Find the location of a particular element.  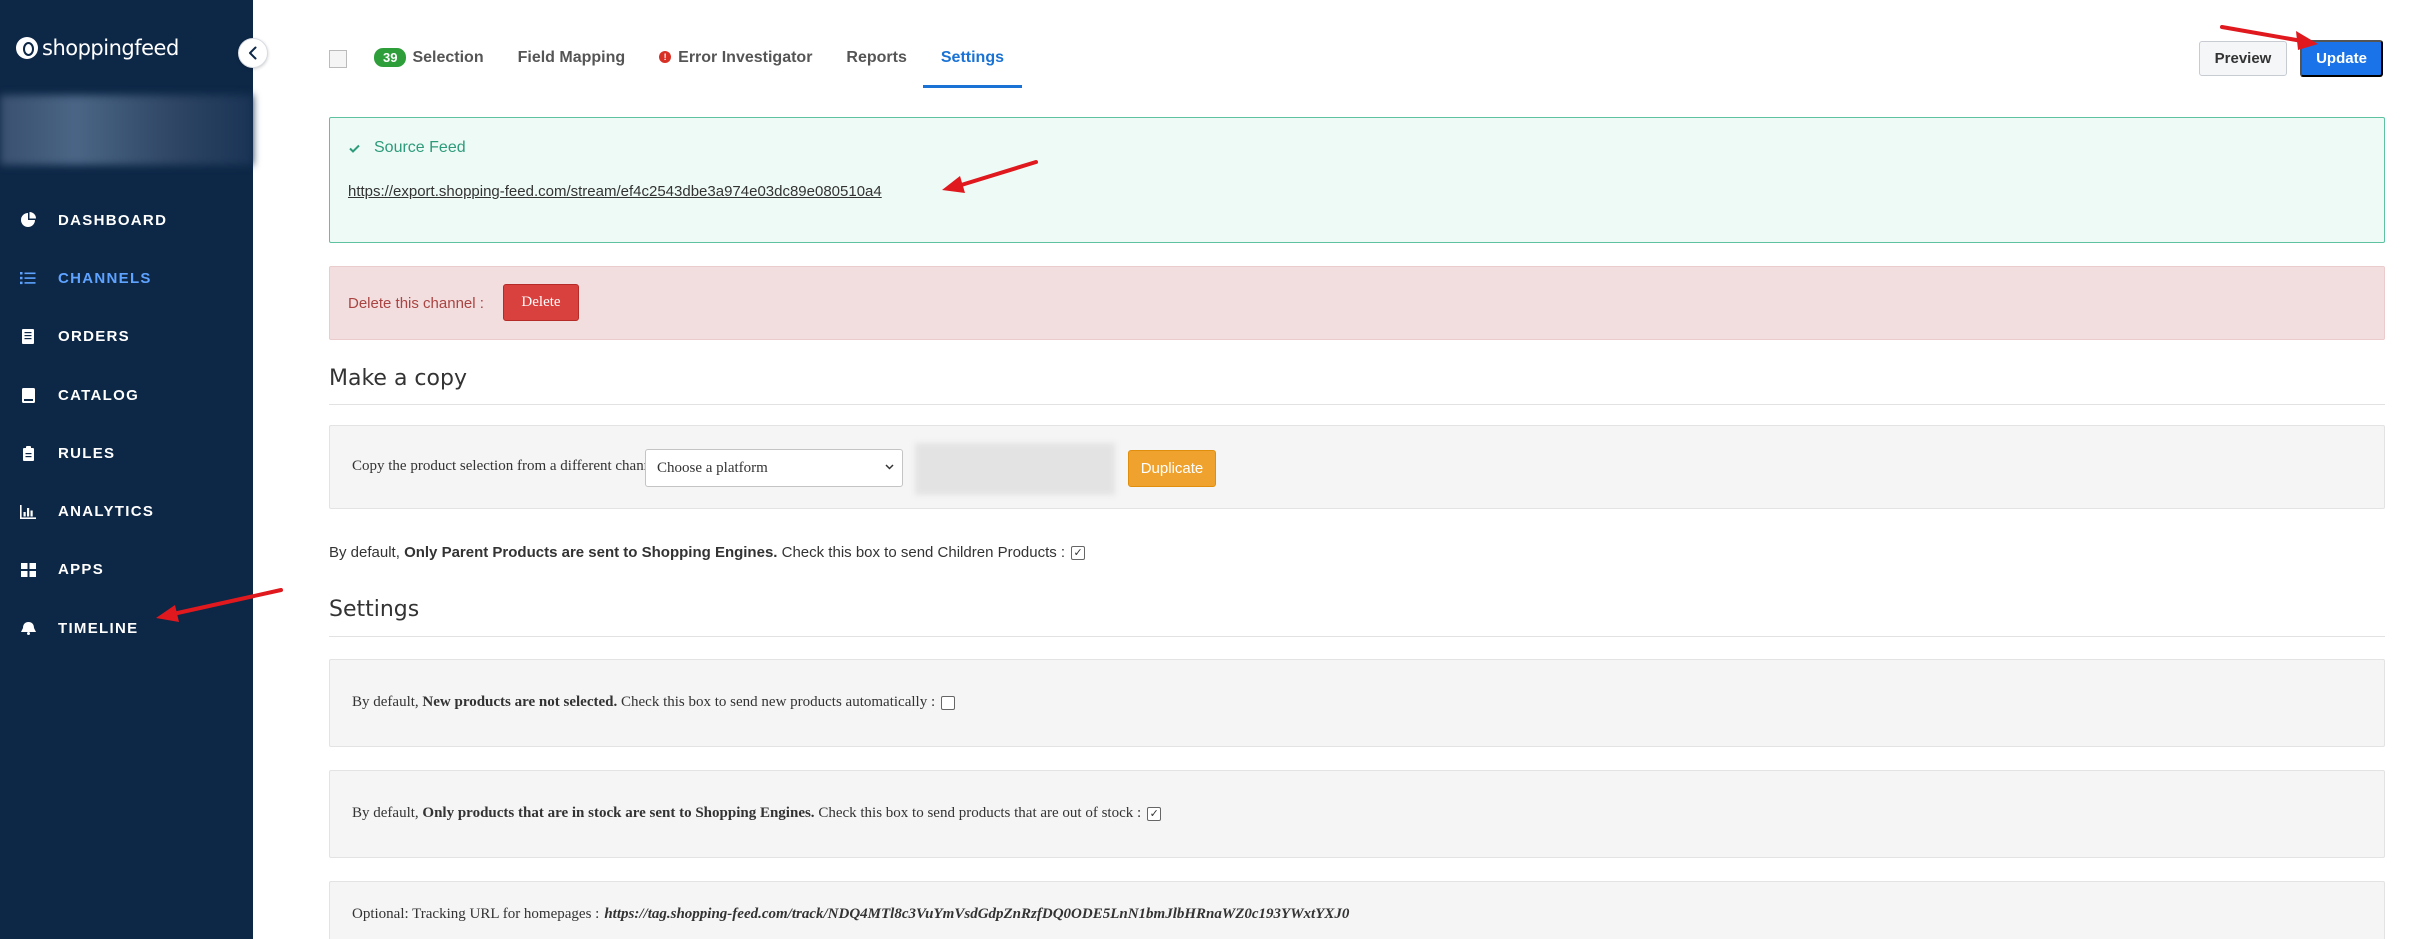

delete-button: Delete is located at coordinates (541, 302).